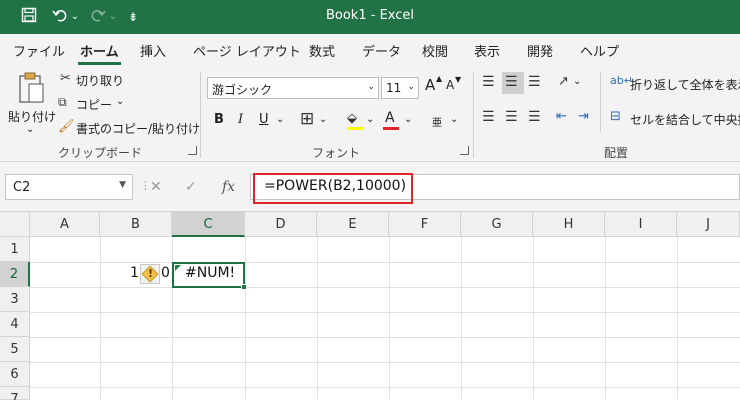  I want to click on column-header-a: A, so click(65, 224).